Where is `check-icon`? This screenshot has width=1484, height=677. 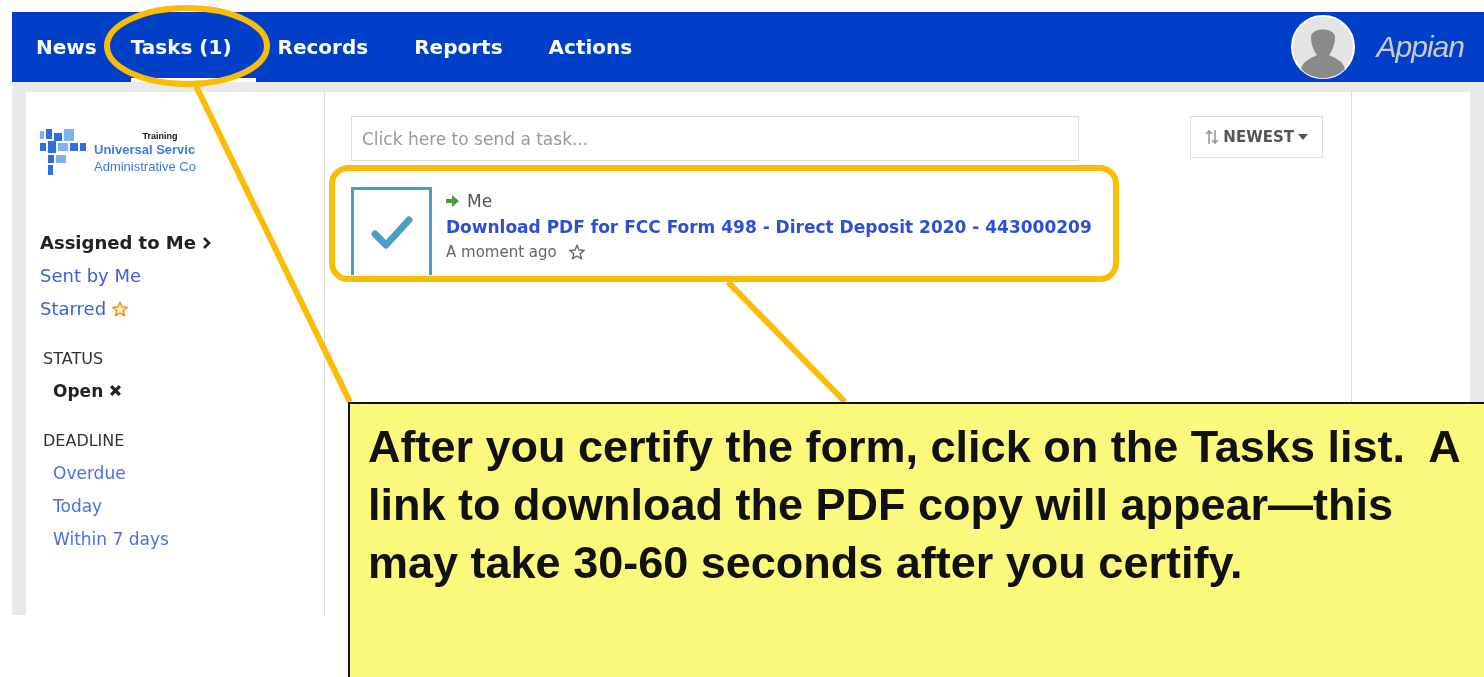
check-icon is located at coordinates (391, 232).